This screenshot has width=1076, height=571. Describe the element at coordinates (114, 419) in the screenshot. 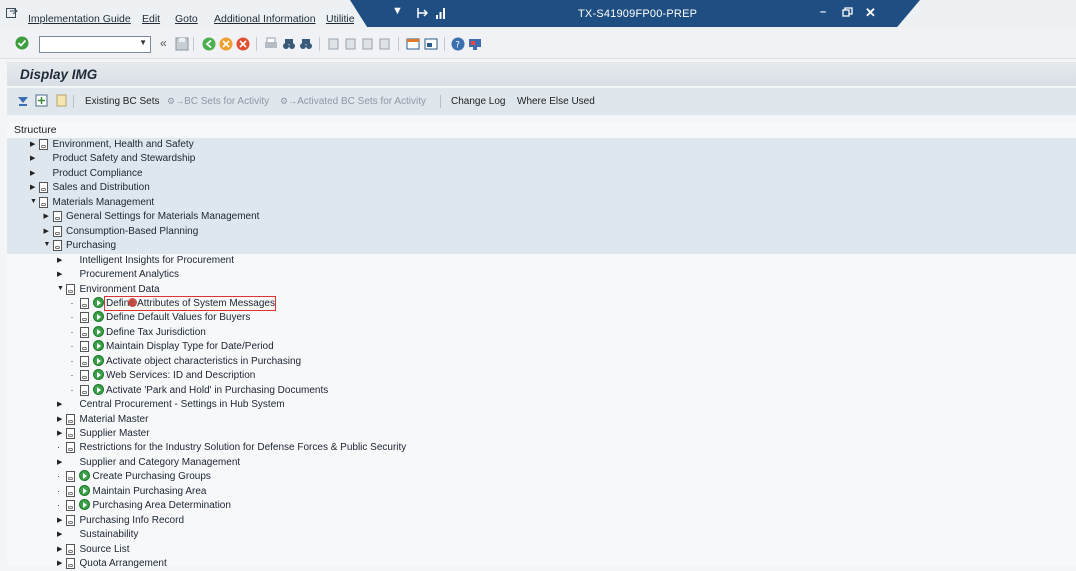

I see `tree-node-label: Material Master` at that location.